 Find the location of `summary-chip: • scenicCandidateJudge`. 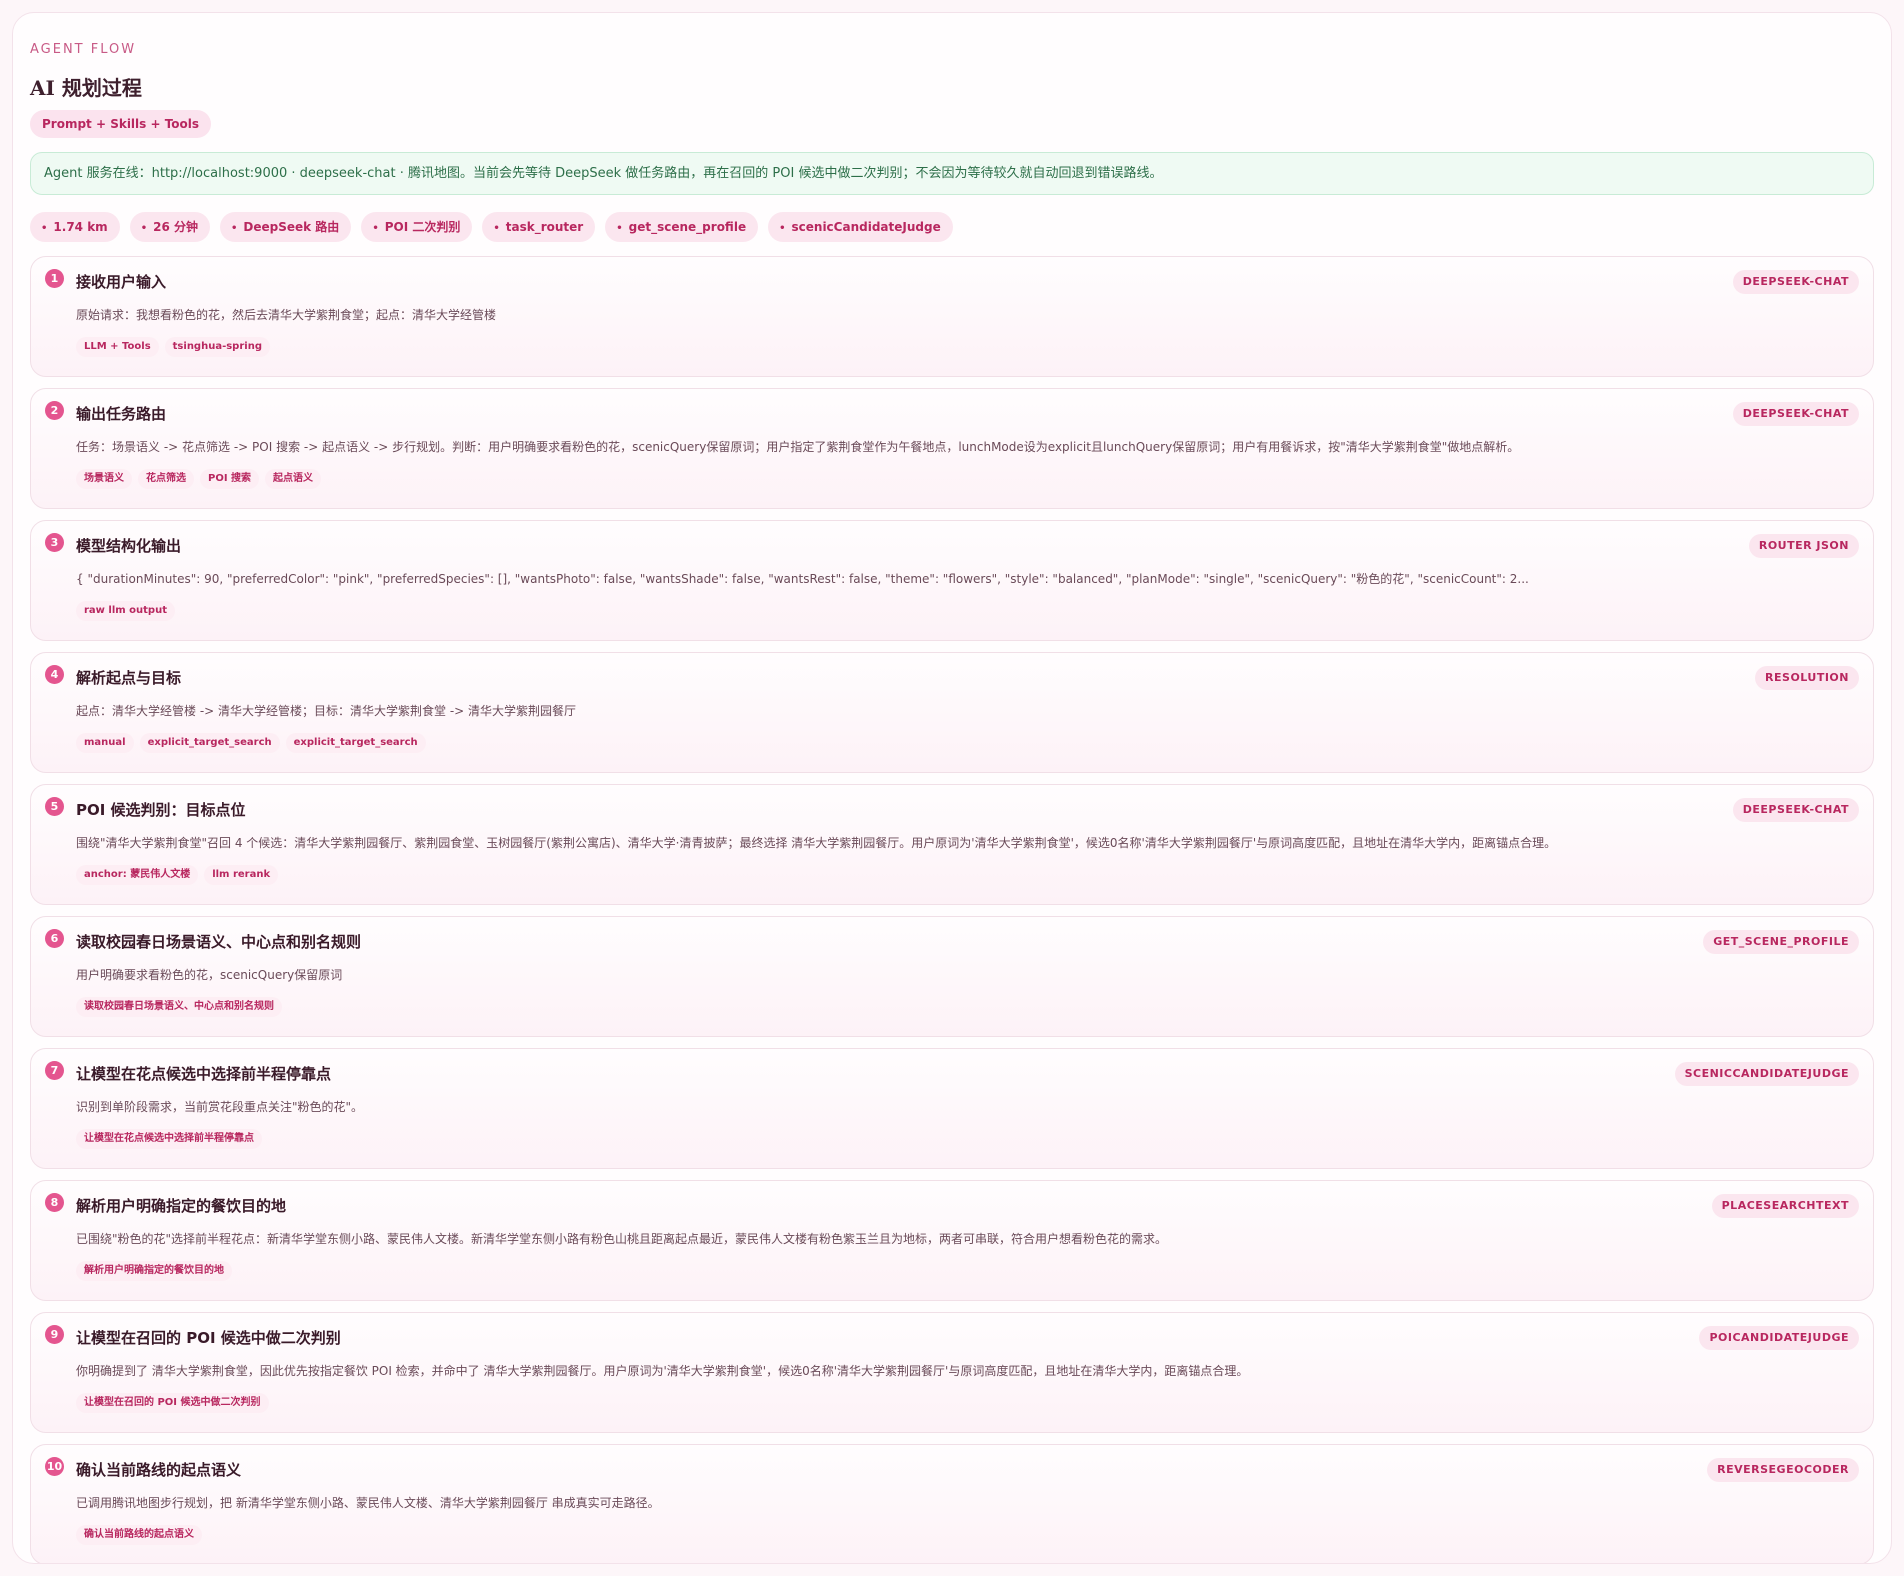

summary-chip: • scenicCandidateJudge is located at coordinates (860, 227).